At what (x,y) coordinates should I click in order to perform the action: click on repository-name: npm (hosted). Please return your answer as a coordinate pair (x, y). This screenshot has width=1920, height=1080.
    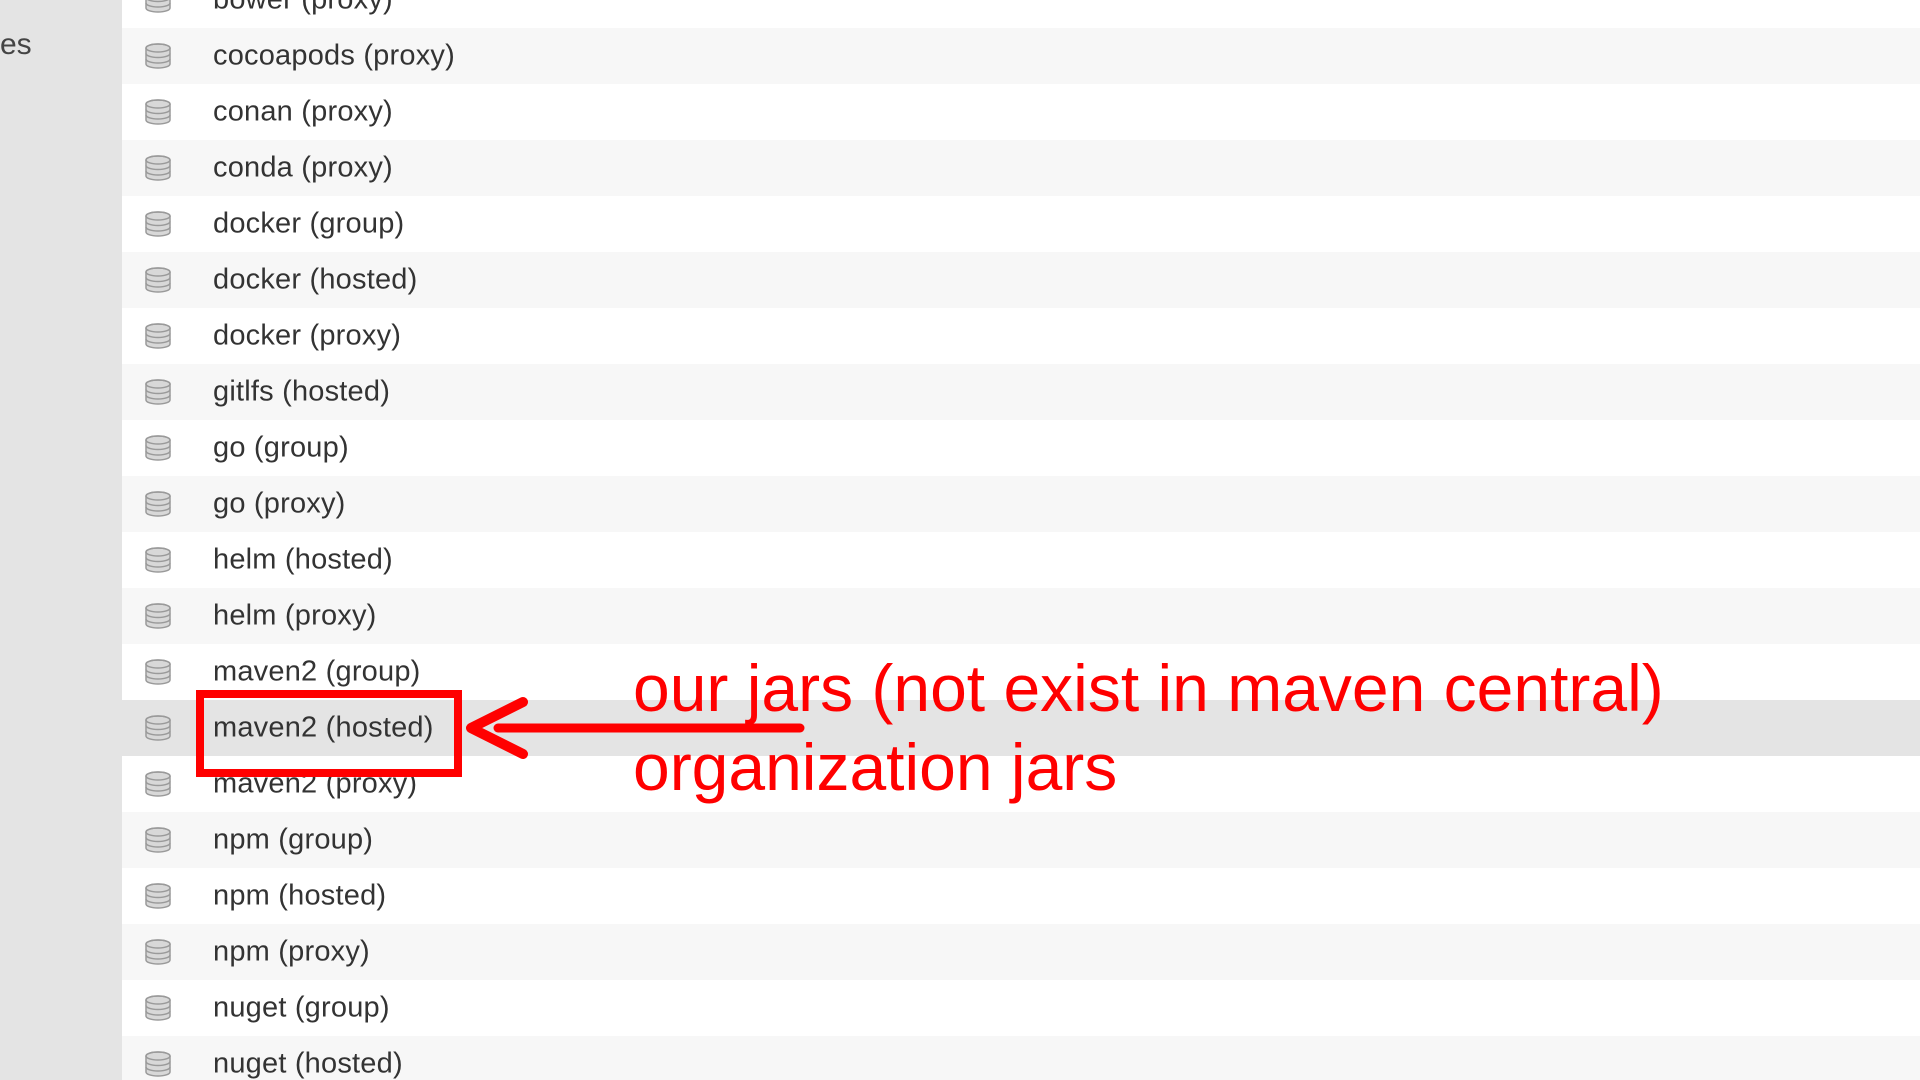
    Looking at the image, I should click on (300, 895).